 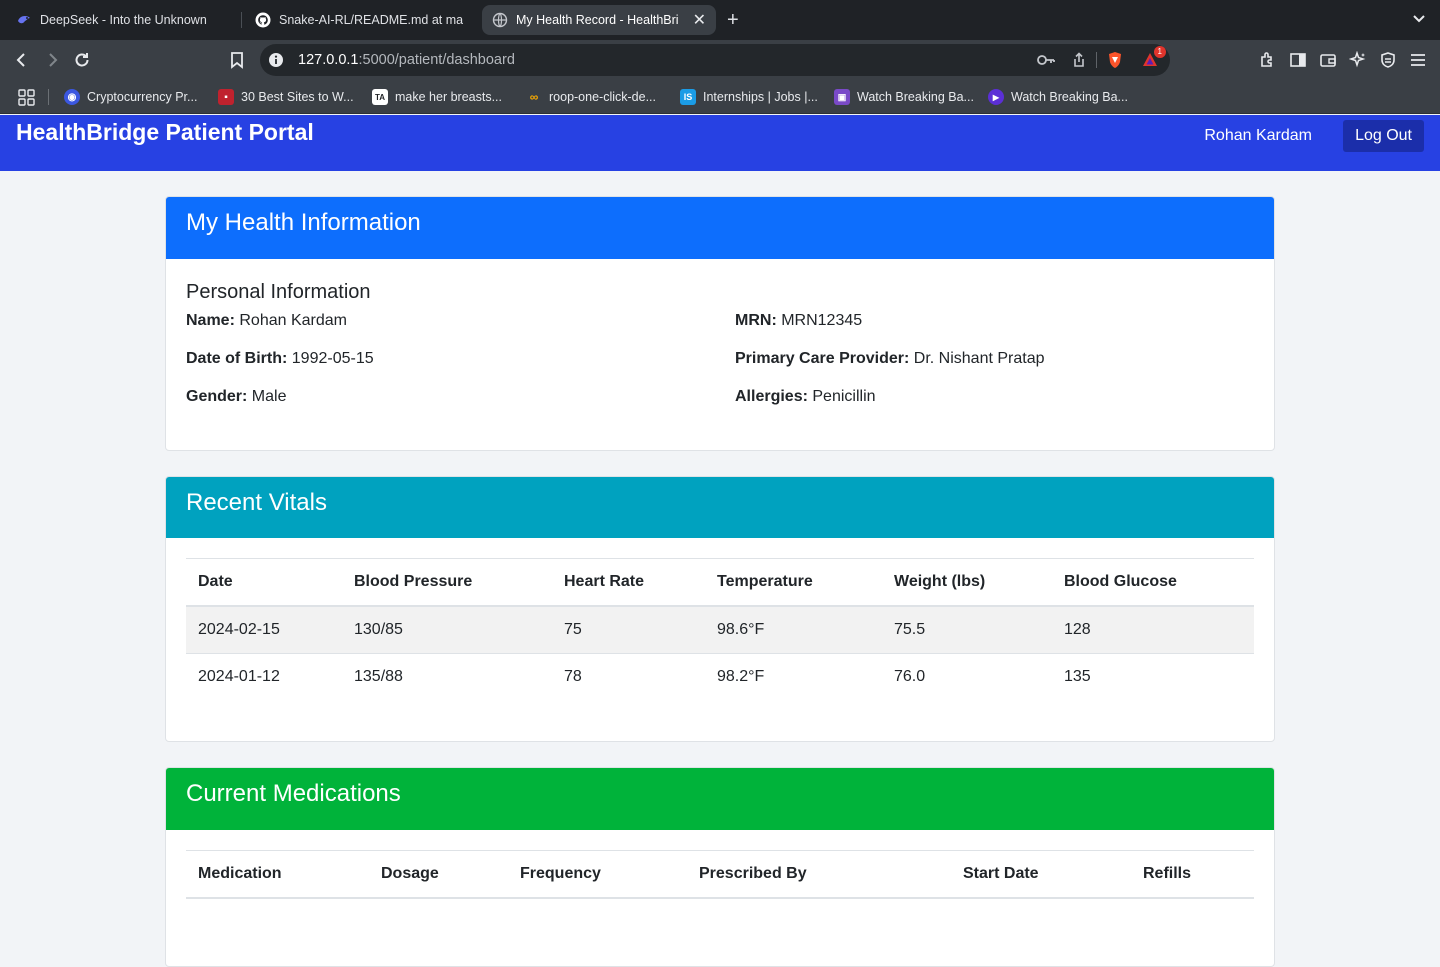 What do you see at coordinates (165, 132) in the screenshot?
I see `brand-title: HealthBridge Patient Portal` at bounding box center [165, 132].